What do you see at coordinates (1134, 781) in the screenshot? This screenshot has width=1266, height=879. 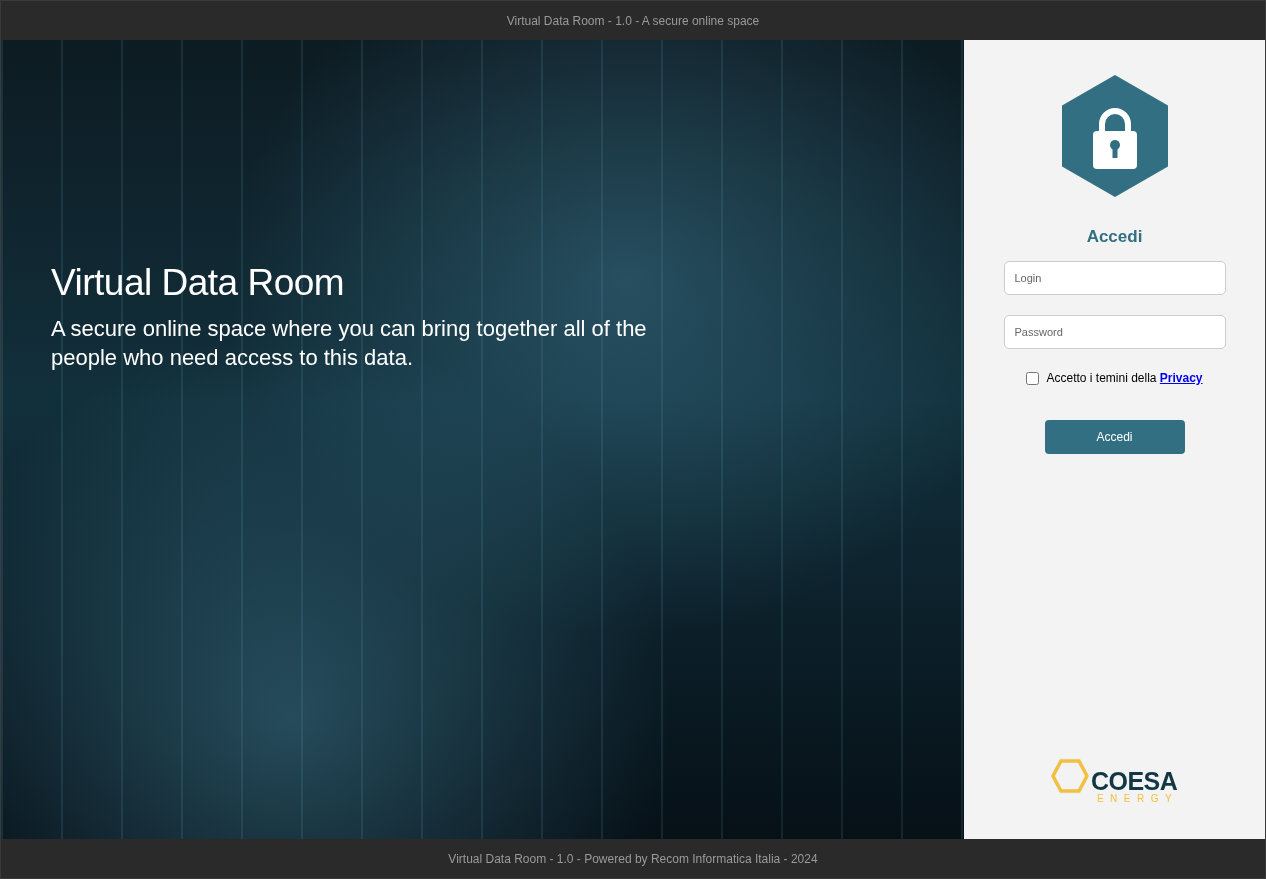 I see `logo-name: COESA` at bounding box center [1134, 781].